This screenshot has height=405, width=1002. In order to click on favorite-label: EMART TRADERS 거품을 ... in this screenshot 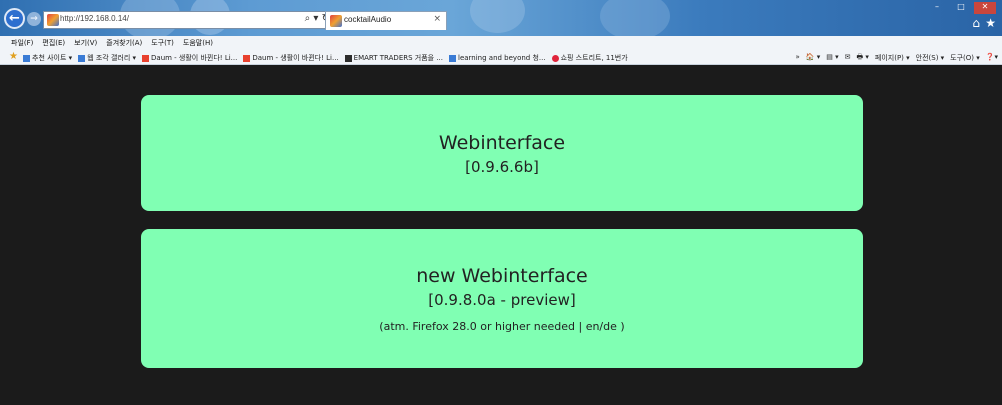, I will do `click(398, 58)`.